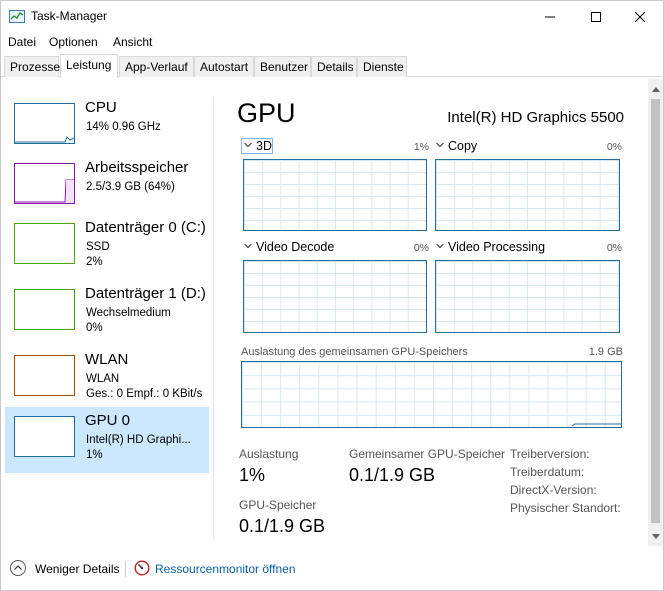  Describe the element at coordinates (130, 187) in the screenshot. I see `sidebar-item-detail: 2.5/3.9 GB (64%)` at that location.